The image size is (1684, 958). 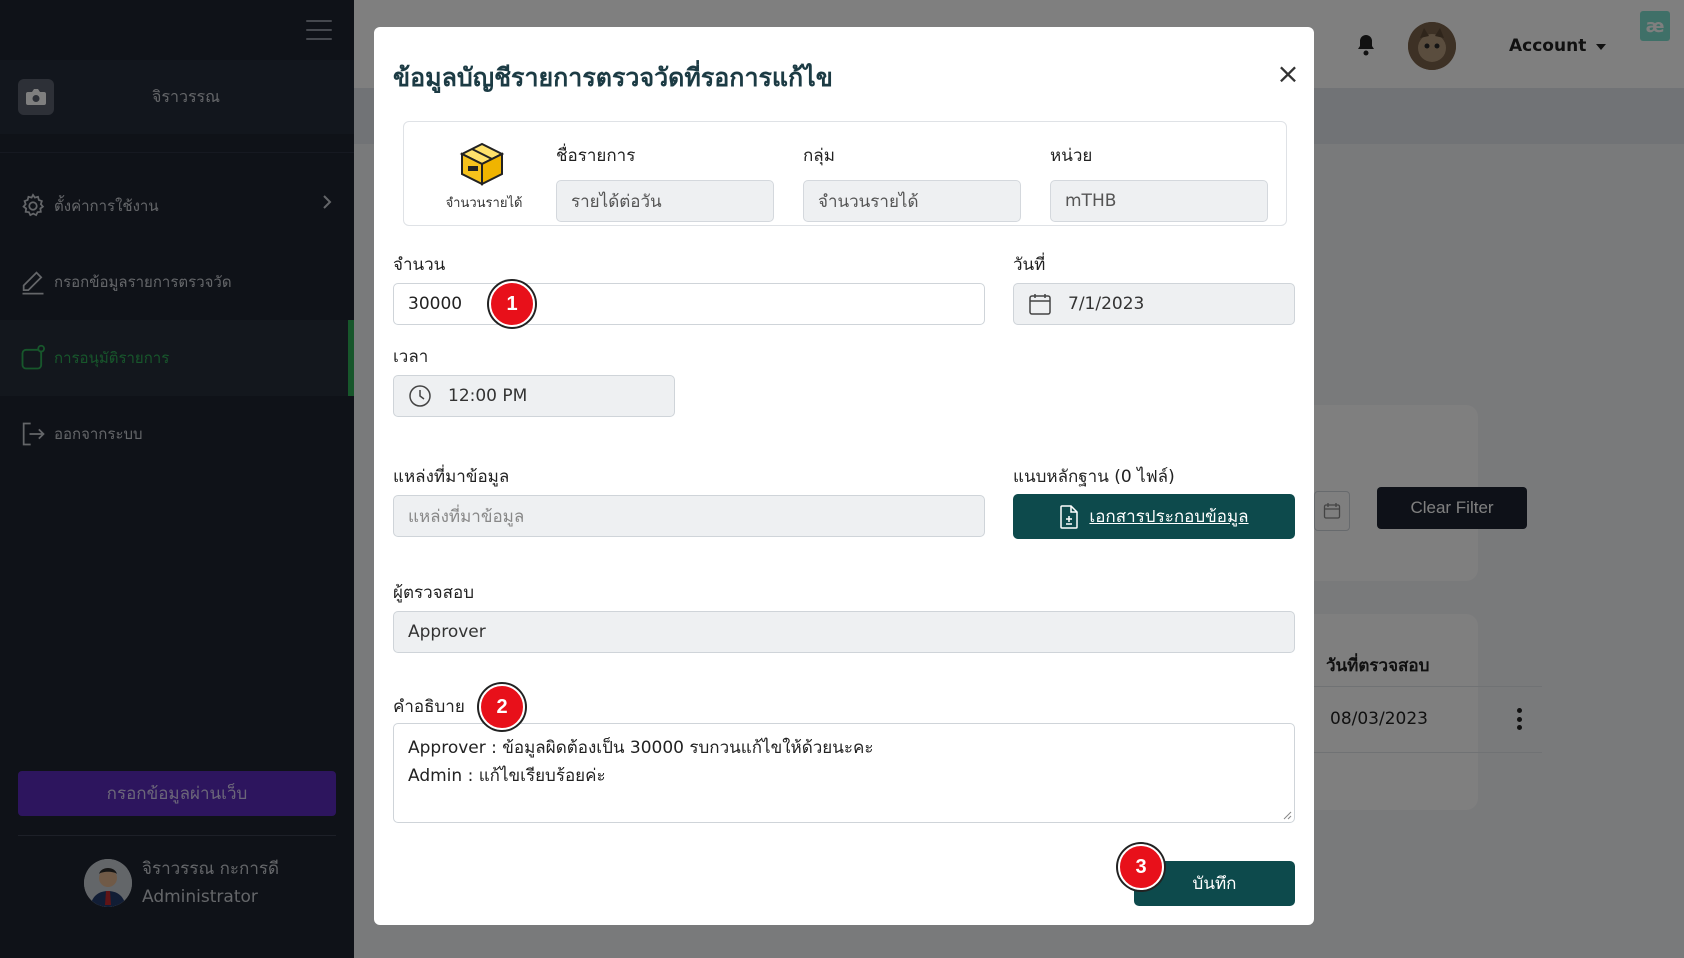 I want to click on item-unit-field: mTHB, so click(x=1159, y=201).